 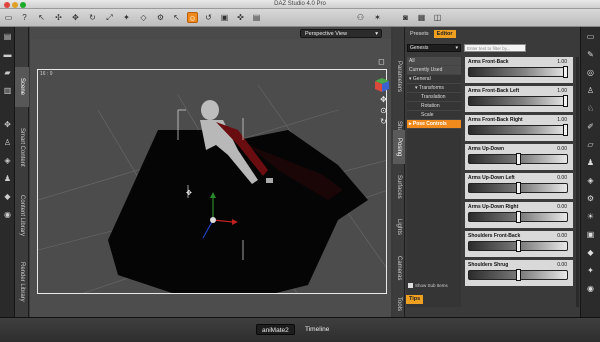 I want to click on property-slider: Arms Up-Down 0.00, so click(x=519, y=157).